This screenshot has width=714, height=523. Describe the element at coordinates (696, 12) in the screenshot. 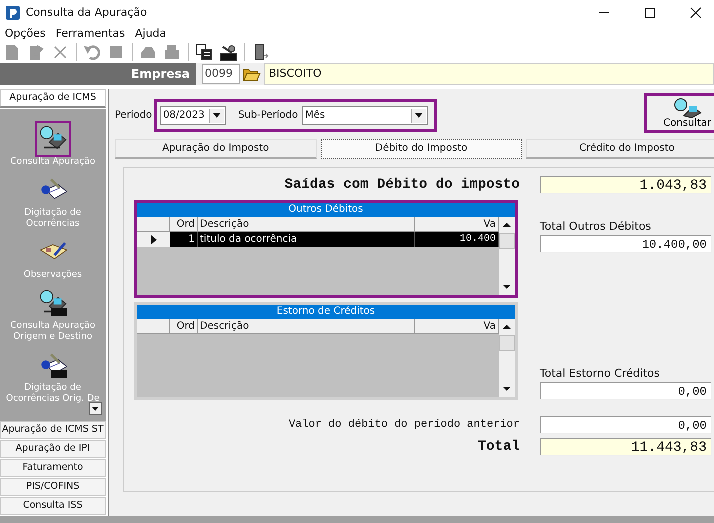

I see `close-icon` at that location.